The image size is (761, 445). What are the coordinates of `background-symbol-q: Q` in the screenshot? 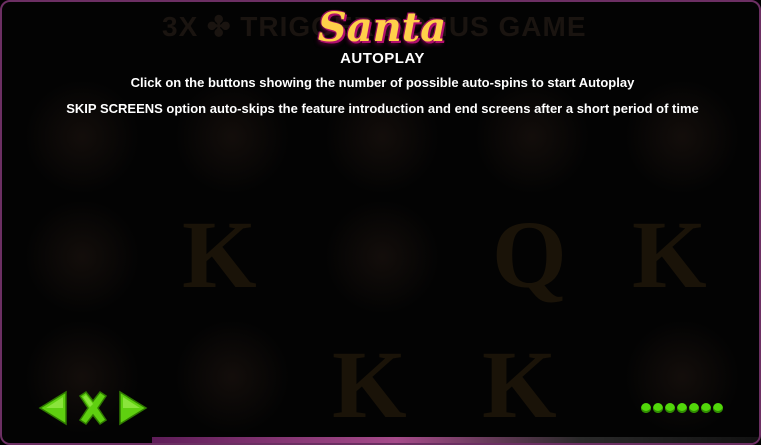 It's located at (529, 254).